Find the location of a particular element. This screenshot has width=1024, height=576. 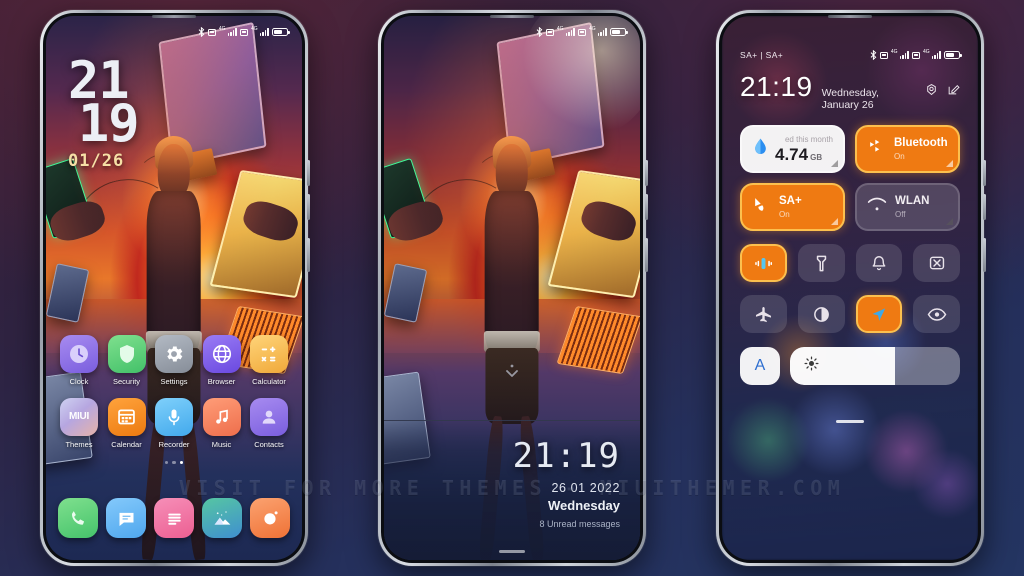

data-usage-tile: ed this month 4.74 GB is located at coordinates (792, 149).